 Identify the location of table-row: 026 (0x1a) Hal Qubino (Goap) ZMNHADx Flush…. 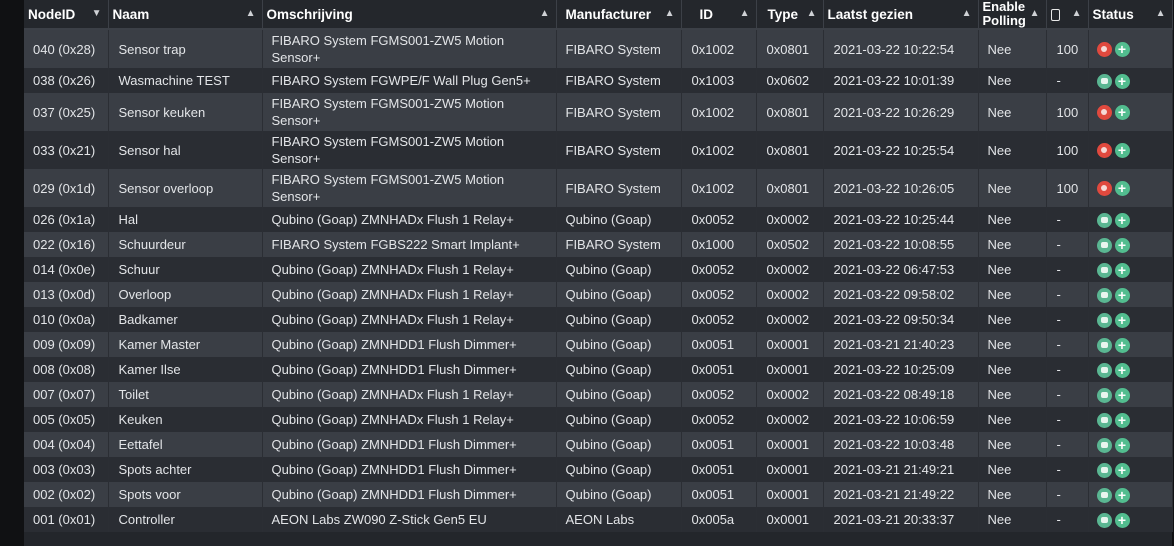
(598, 219).